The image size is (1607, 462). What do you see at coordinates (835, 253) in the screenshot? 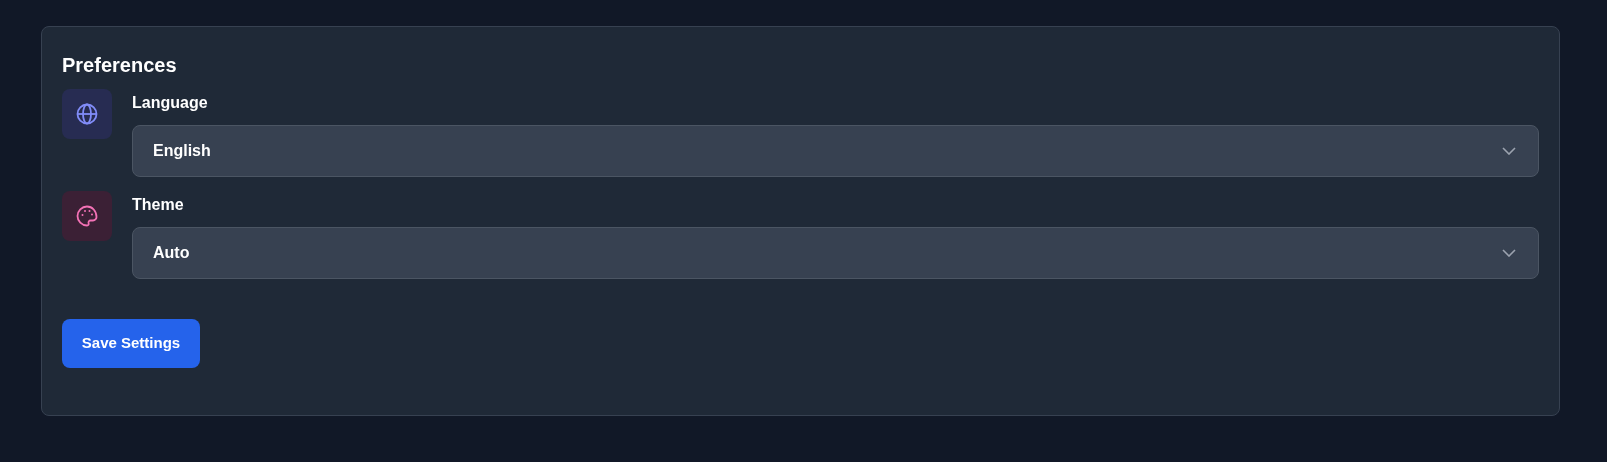
I see `select-field: Auto` at bounding box center [835, 253].